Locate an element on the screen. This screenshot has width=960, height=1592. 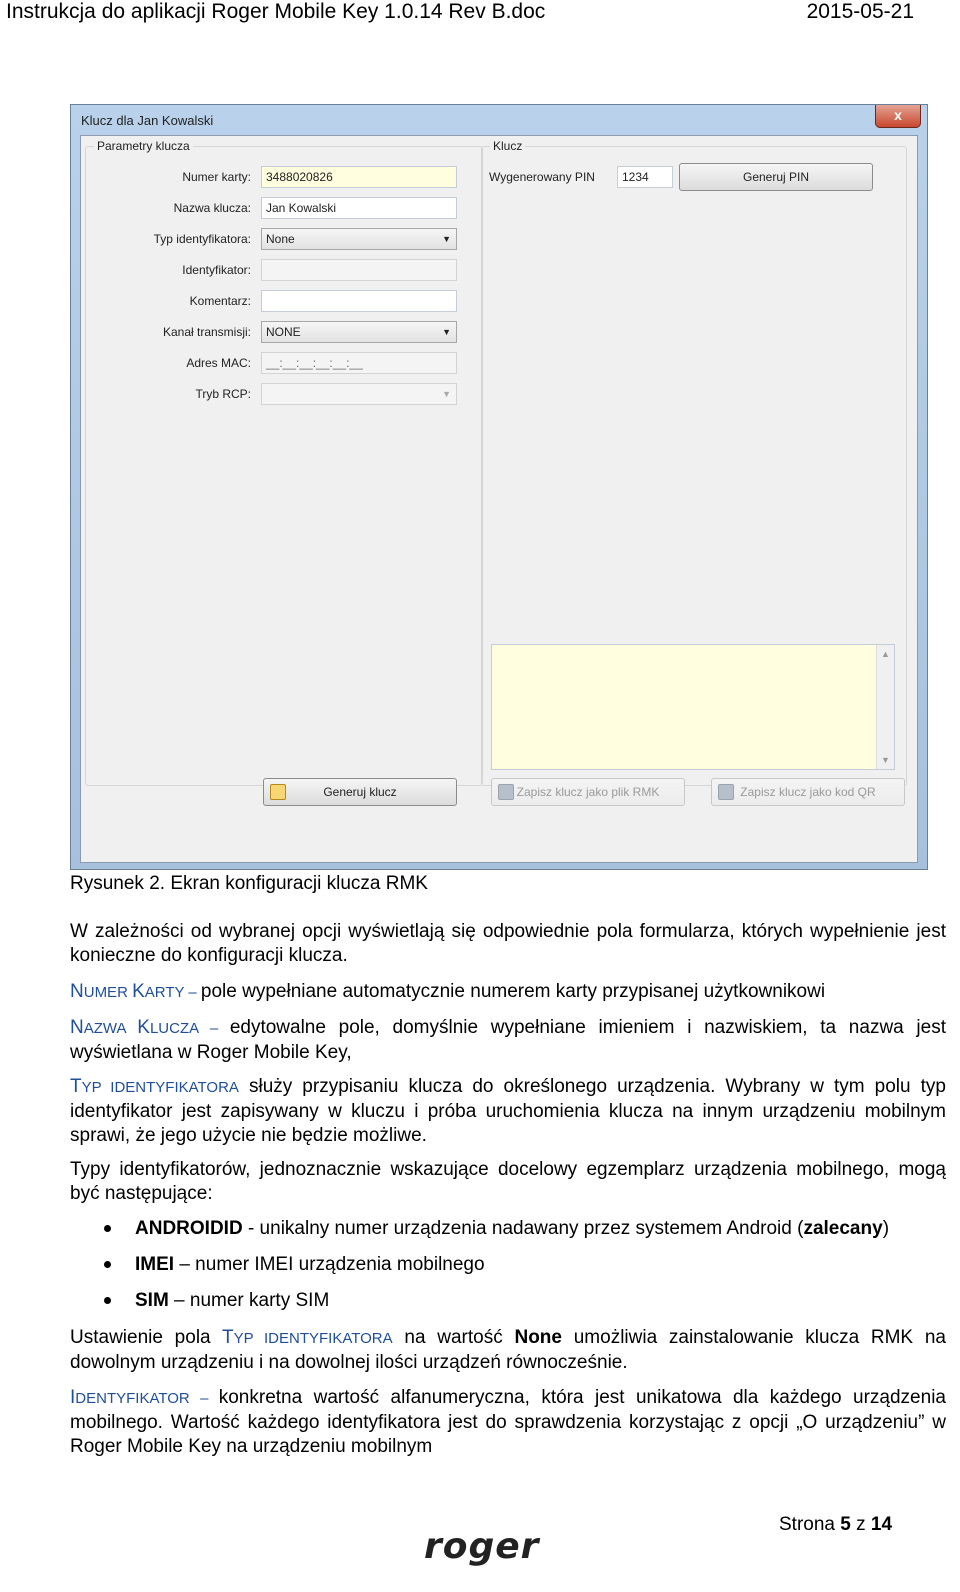
card-number-label: Numer karty: is located at coordinates (216, 177).